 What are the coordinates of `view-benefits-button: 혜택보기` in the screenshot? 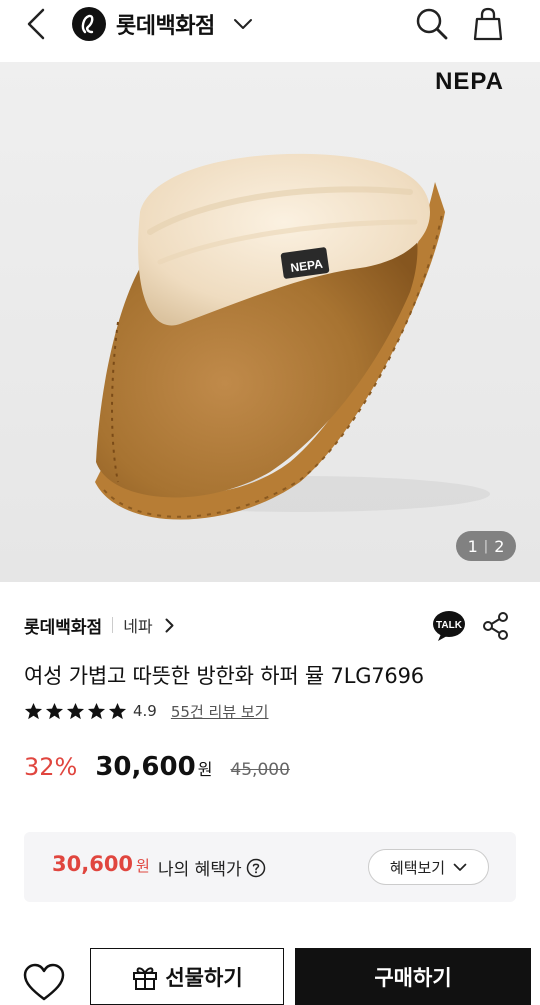 It's located at (428, 867).